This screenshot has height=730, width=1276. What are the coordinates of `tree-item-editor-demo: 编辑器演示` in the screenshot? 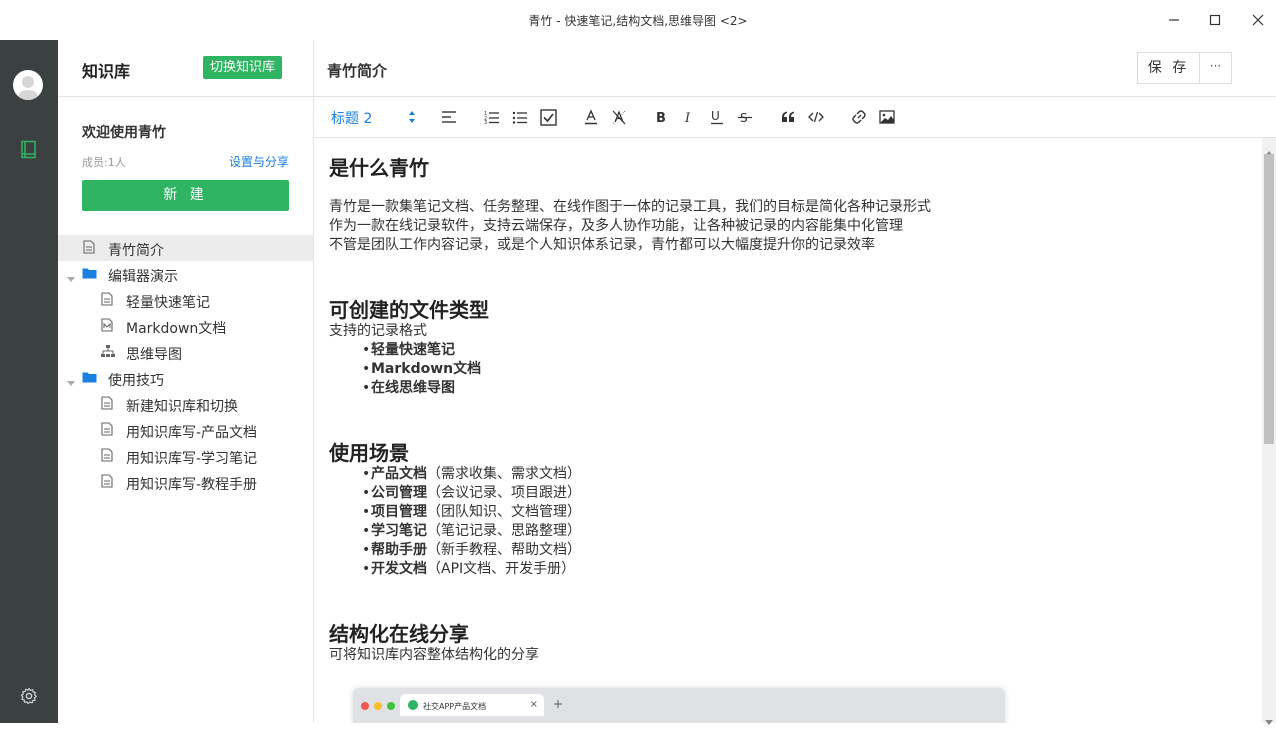 It's located at (185, 274).